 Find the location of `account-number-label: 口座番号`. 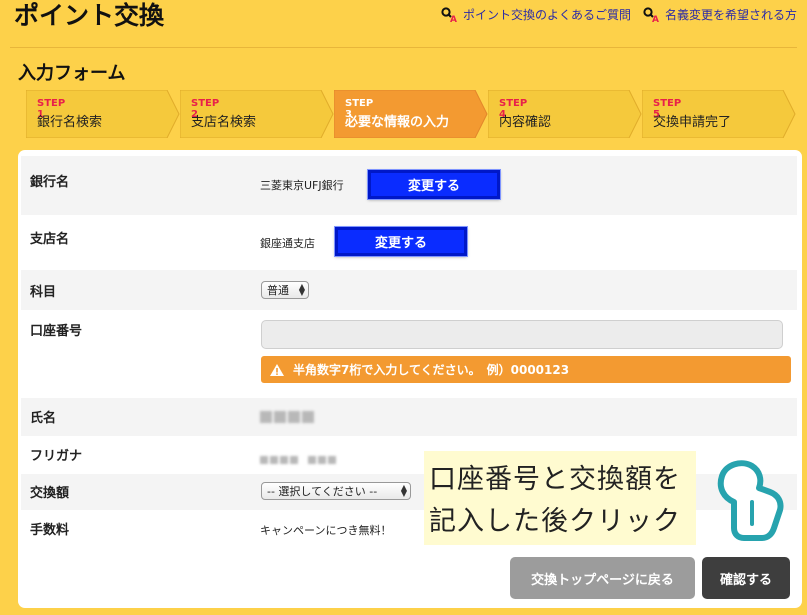

account-number-label: 口座番号 is located at coordinates (56, 331).